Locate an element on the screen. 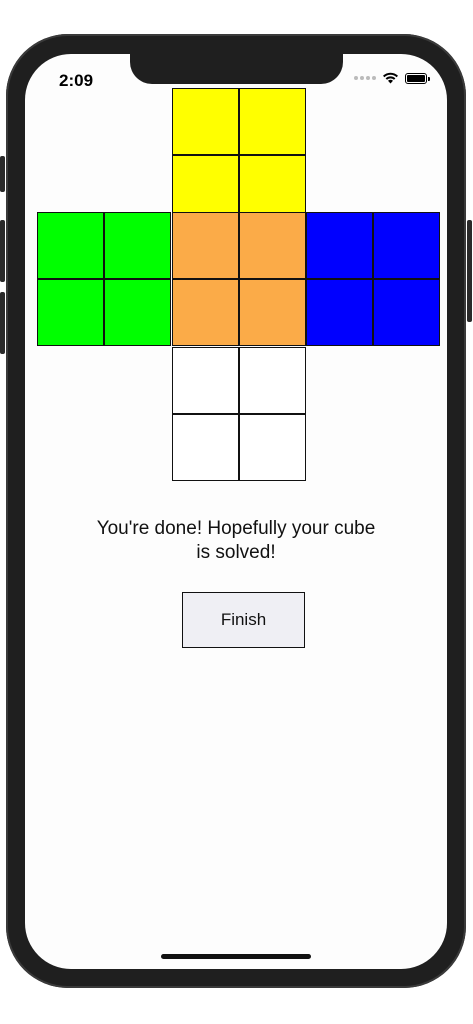  mute-switch is located at coordinates (2, 174).